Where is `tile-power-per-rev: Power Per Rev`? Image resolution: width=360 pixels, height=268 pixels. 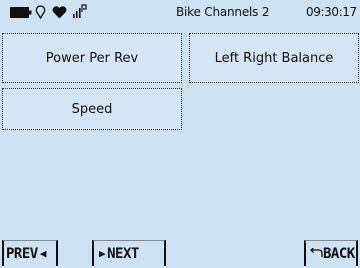
tile-power-per-rev: Power Per Rev is located at coordinates (92, 58).